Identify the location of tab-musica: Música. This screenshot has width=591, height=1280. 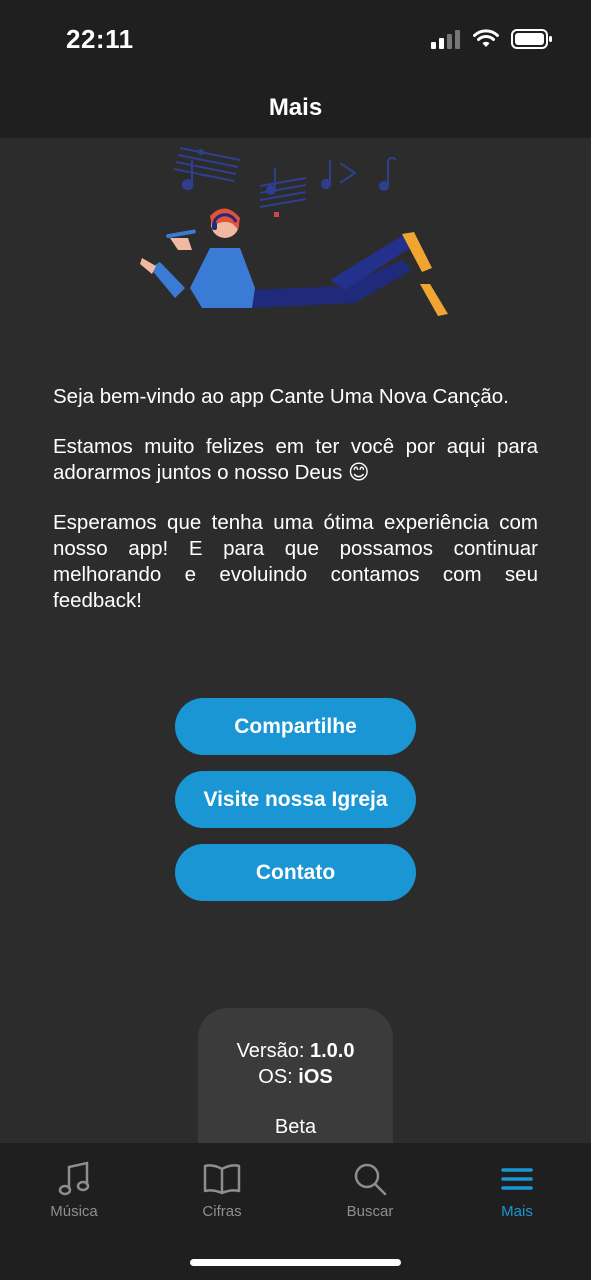
(74, 1190).